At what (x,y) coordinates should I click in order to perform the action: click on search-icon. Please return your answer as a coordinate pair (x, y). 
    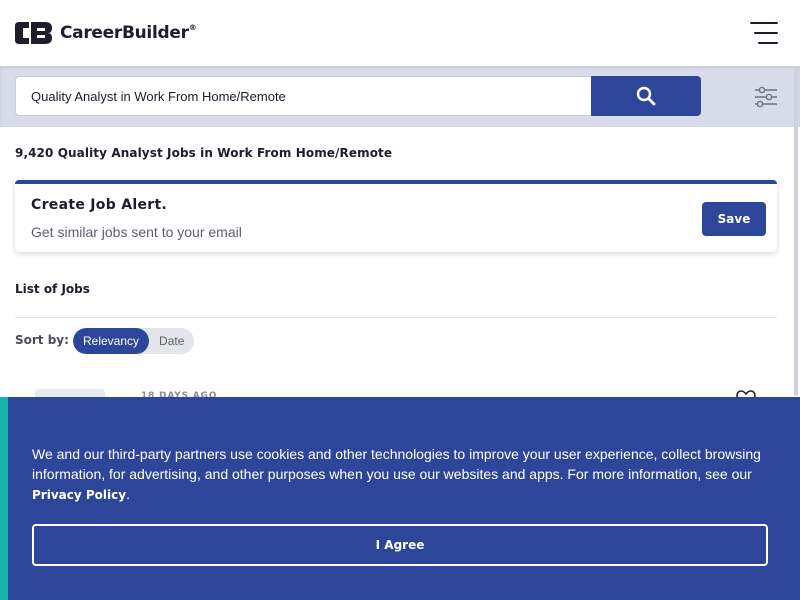
    Looking at the image, I should click on (646, 96).